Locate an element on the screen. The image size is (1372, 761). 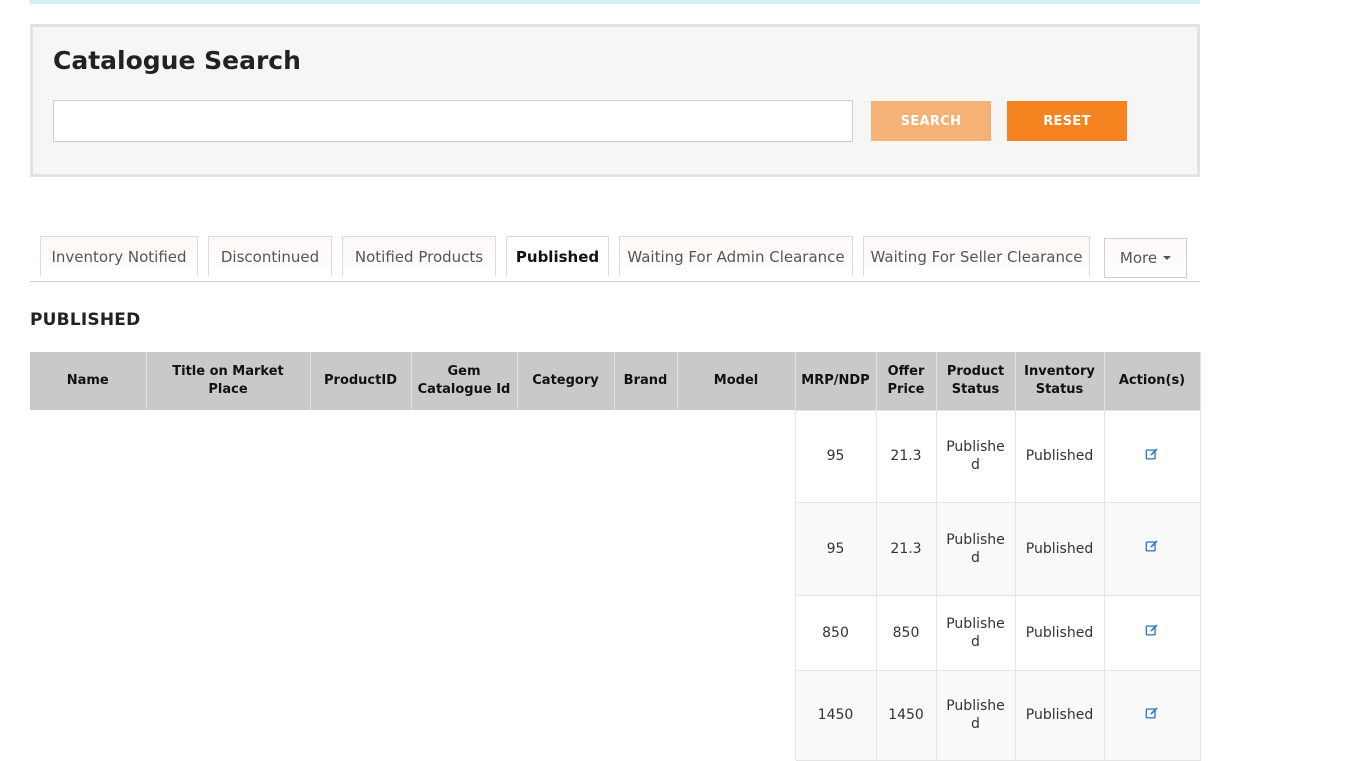
cell-mrp: 850 is located at coordinates (835, 632).